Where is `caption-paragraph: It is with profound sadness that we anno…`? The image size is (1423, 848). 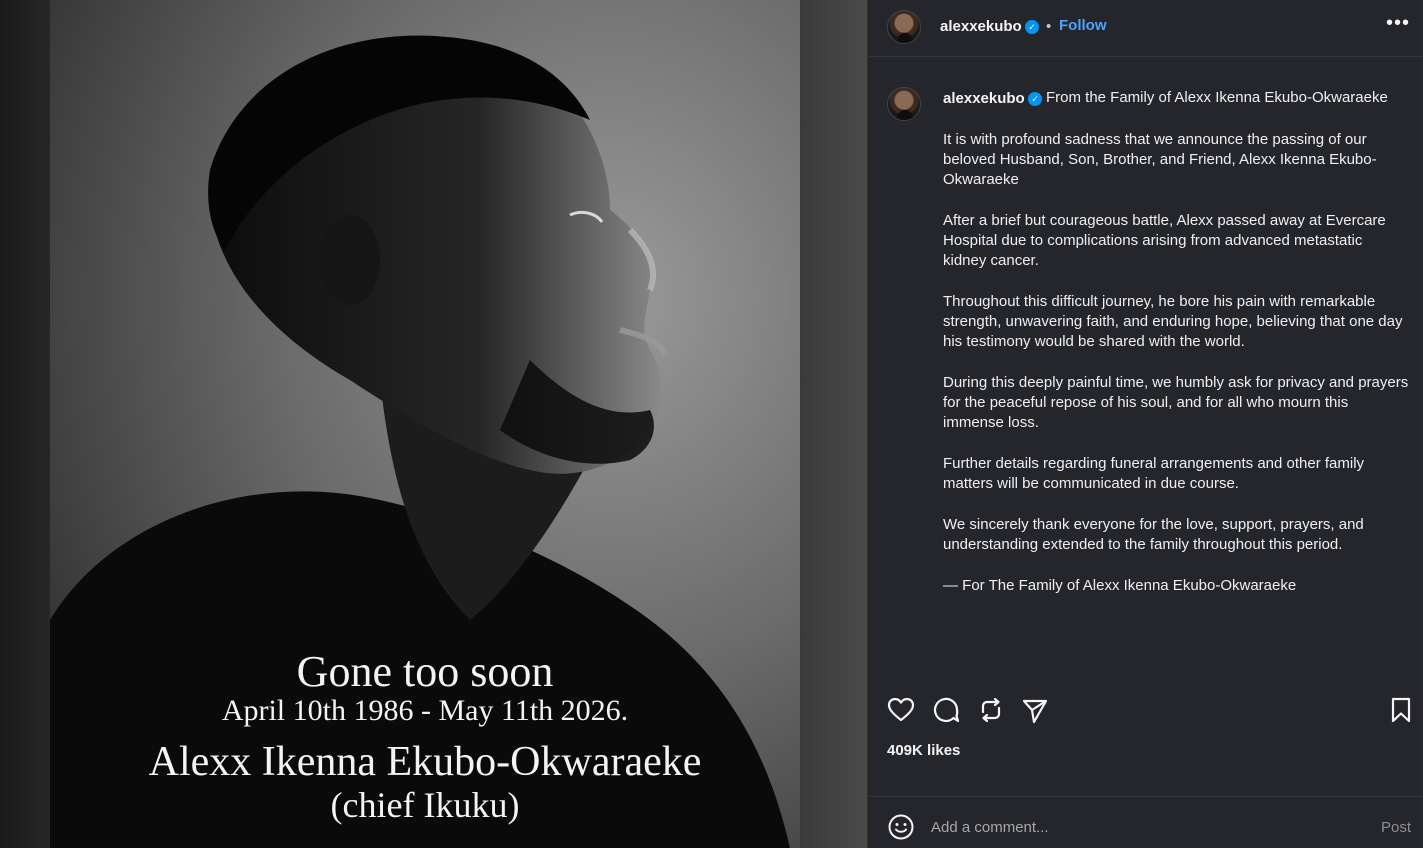
caption-paragraph: It is with profound sadness that we anno… is located at coordinates (1160, 159).